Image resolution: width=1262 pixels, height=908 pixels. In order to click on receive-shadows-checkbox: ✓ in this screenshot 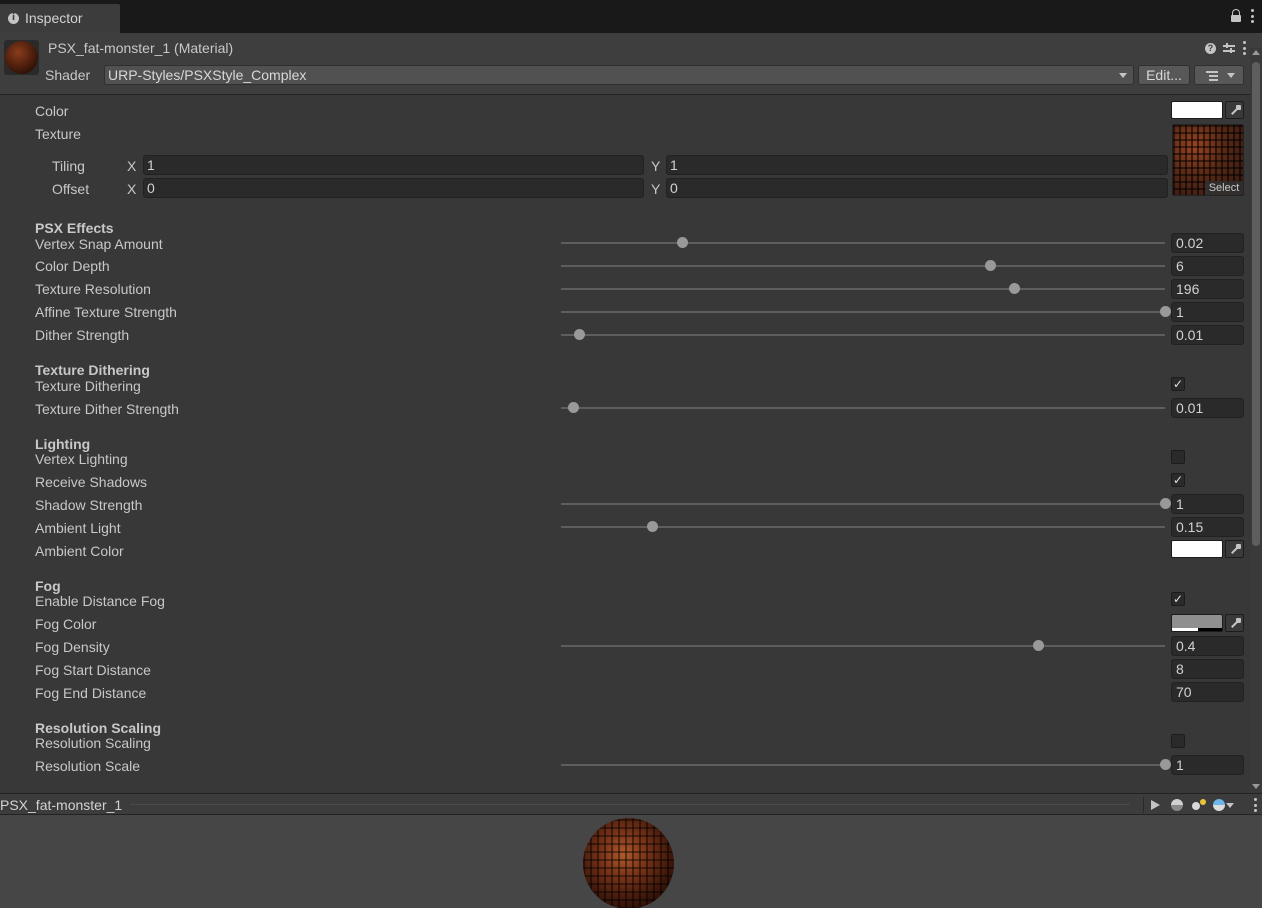, I will do `click(1178, 480)`.